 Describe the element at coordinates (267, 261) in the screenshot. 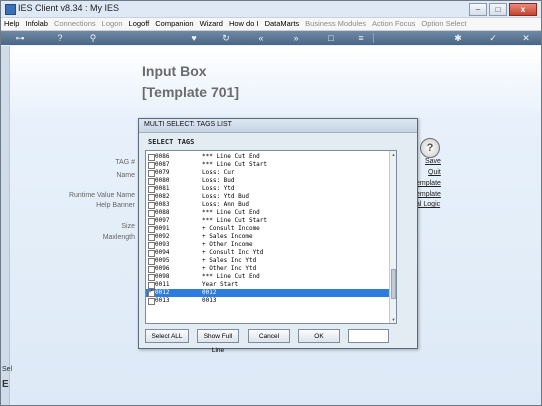

I see `list-item: 0095 + Sales Inc Ytd` at that location.